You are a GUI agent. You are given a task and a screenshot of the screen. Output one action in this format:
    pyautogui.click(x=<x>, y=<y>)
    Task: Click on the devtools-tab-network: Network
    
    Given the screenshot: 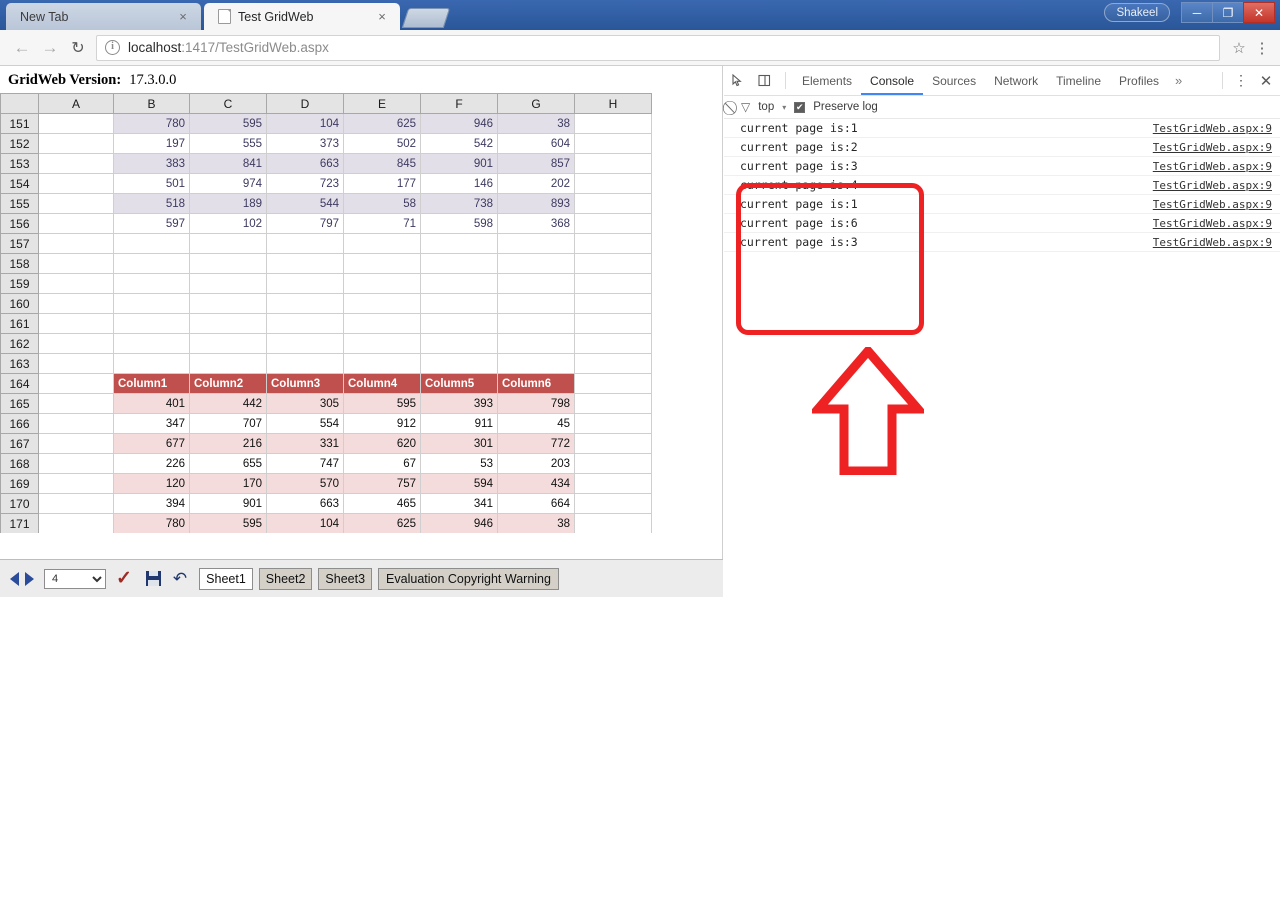 What is the action you would take?
    pyautogui.click(x=1016, y=80)
    